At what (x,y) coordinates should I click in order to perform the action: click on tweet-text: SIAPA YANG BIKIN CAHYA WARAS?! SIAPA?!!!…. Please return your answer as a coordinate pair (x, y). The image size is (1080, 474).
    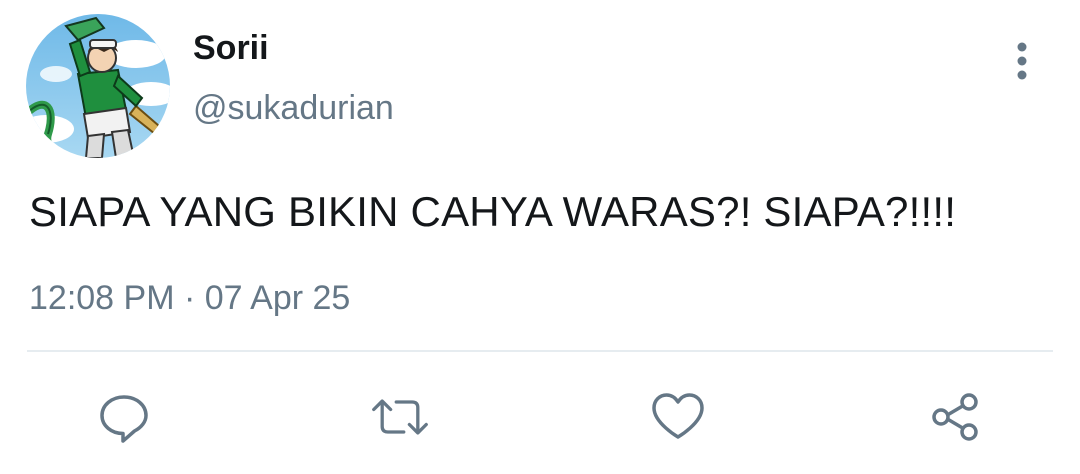
    Looking at the image, I should click on (493, 211).